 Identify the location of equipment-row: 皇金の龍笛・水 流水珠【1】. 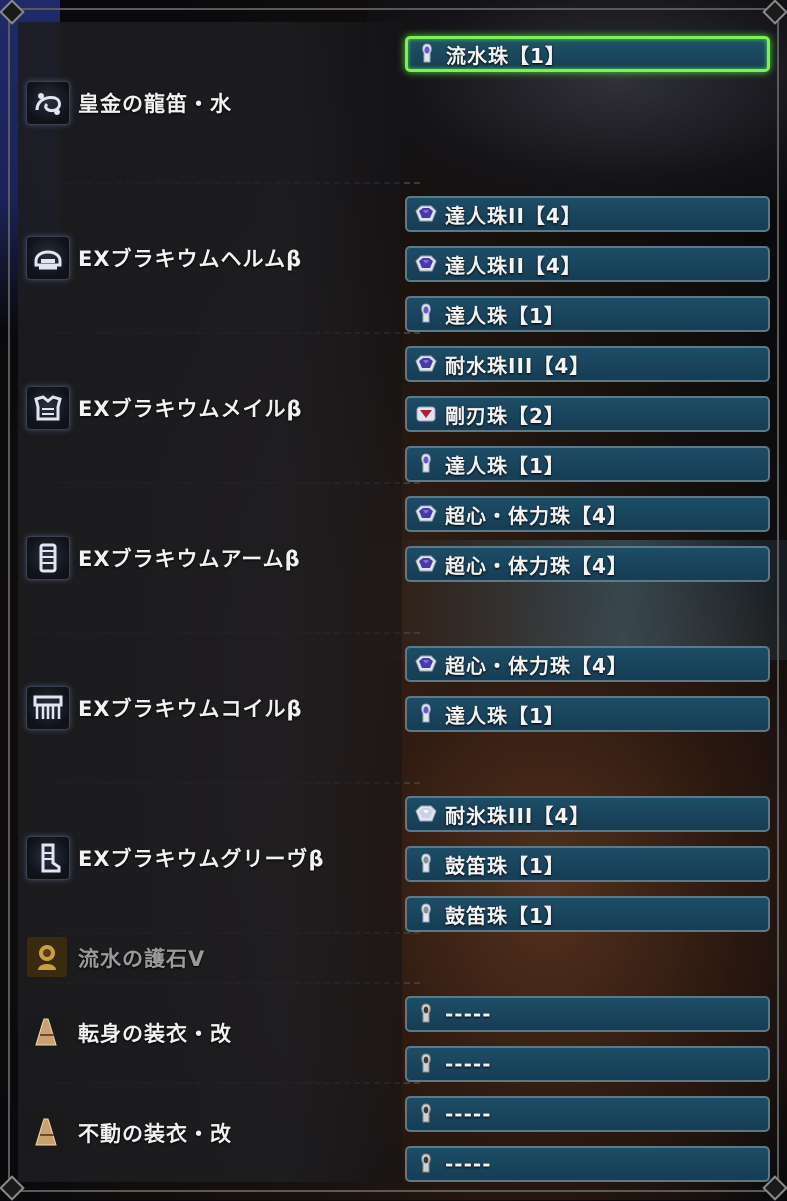
(394, 102).